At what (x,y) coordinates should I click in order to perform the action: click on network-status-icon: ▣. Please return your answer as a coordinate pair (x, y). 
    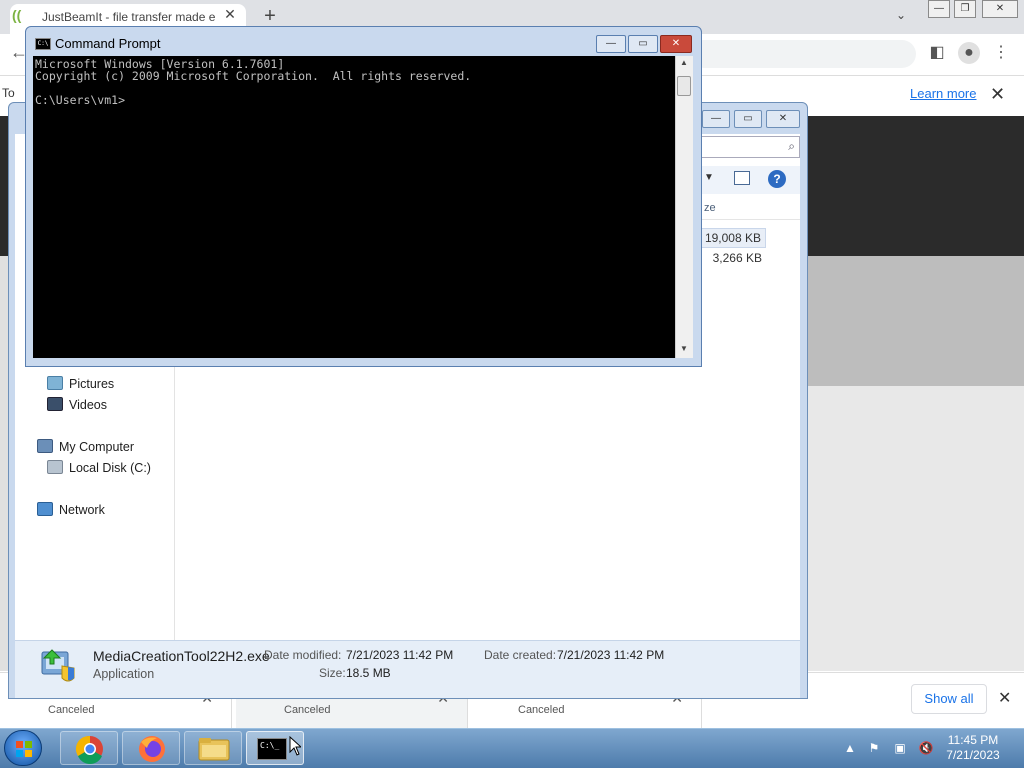
    Looking at the image, I should click on (900, 748).